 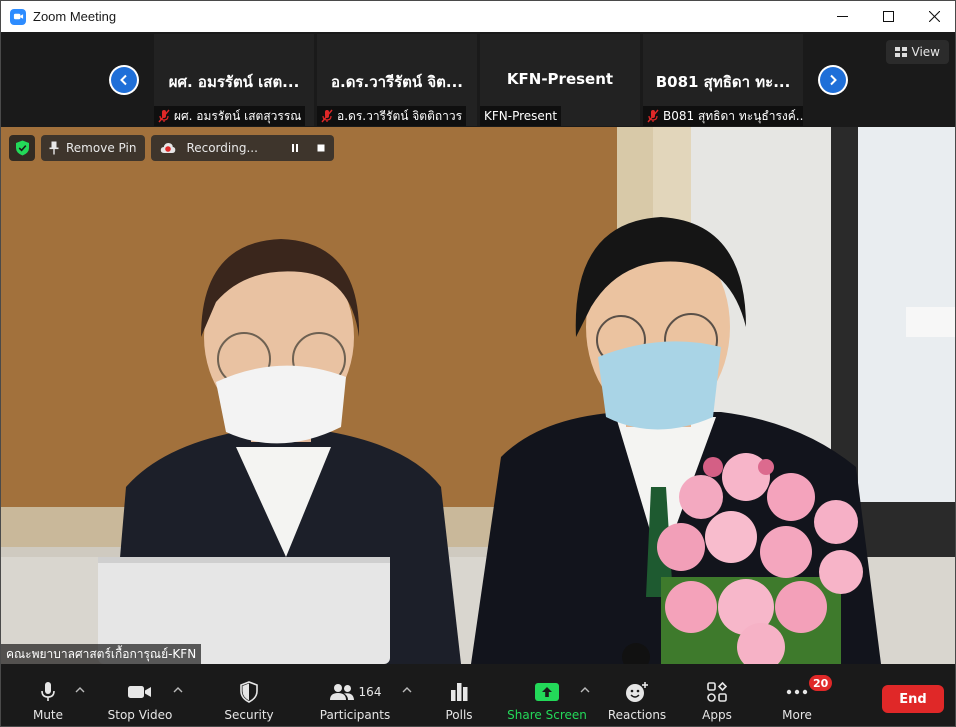 What do you see at coordinates (75, 16) in the screenshot?
I see `window-title: Zoom Meeting` at bounding box center [75, 16].